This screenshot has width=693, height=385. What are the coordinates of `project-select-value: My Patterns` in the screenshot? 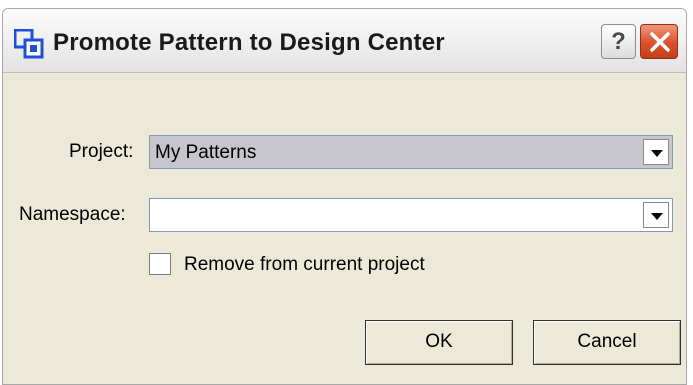 It's located at (206, 152).